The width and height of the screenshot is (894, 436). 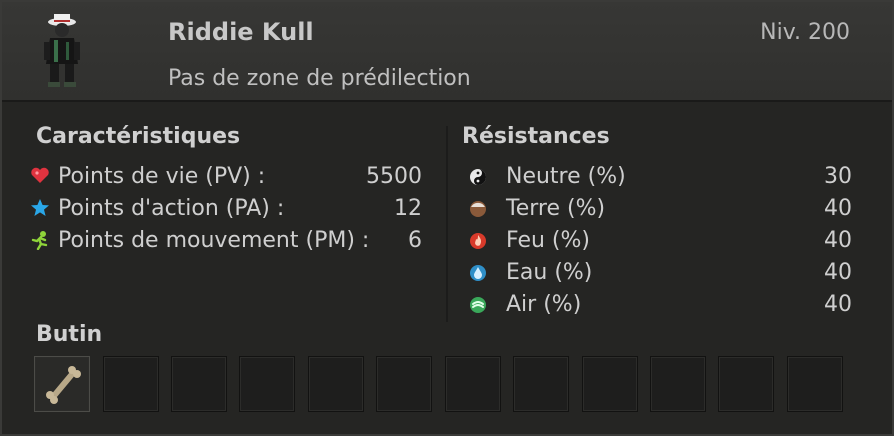 What do you see at coordinates (838, 208) in the screenshot?
I see `resistance-value-earth: 40` at bounding box center [838, 208].